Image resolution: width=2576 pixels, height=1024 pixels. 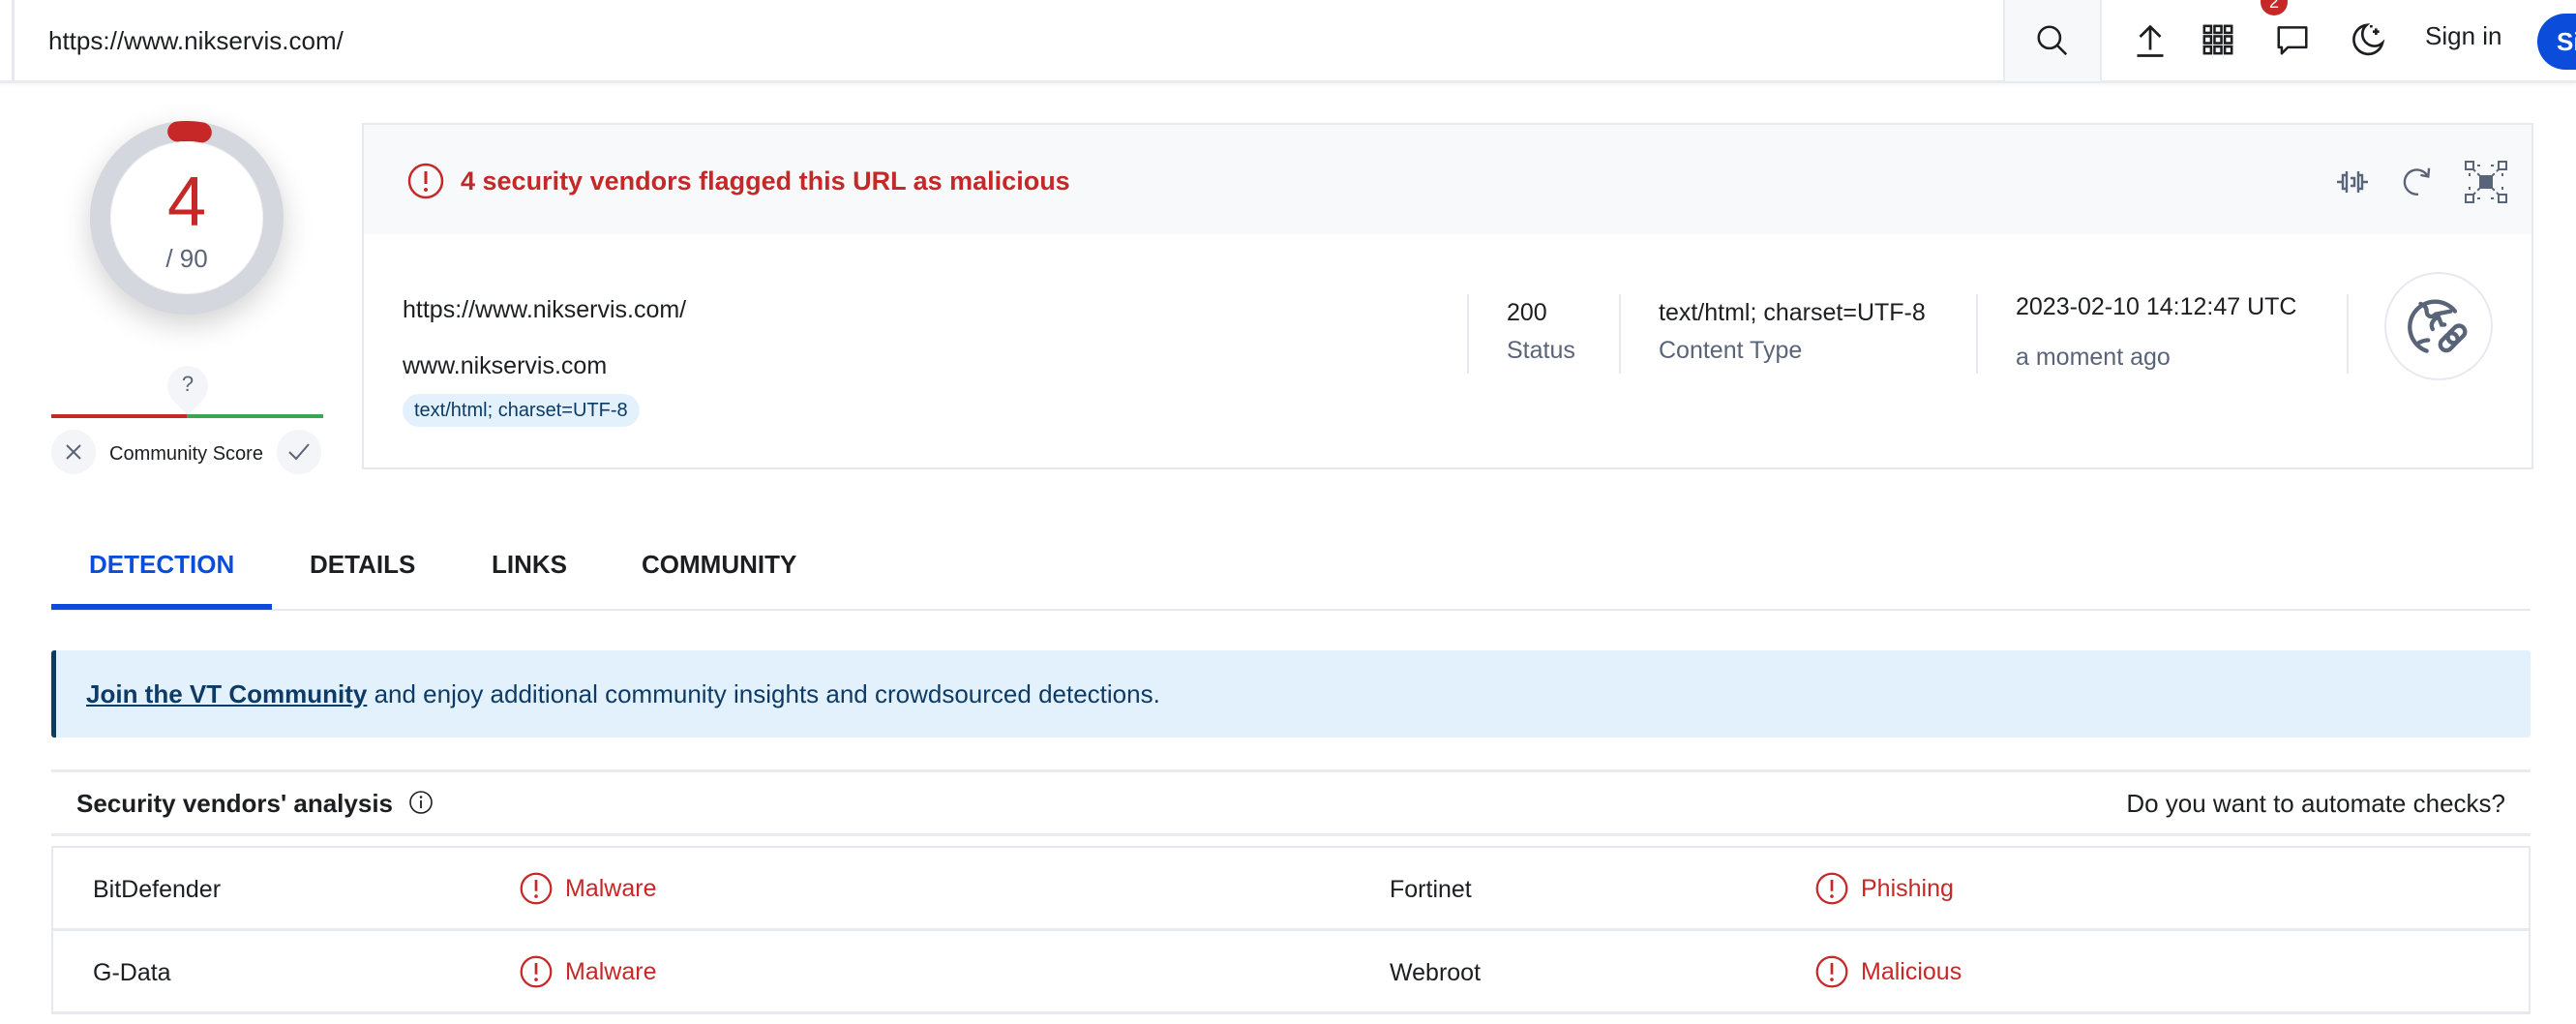 What do you see at coordinates (2556, 42) in the screenshot?
I see `sign-up-button: Sign up` at bounding box center [2556, 42].